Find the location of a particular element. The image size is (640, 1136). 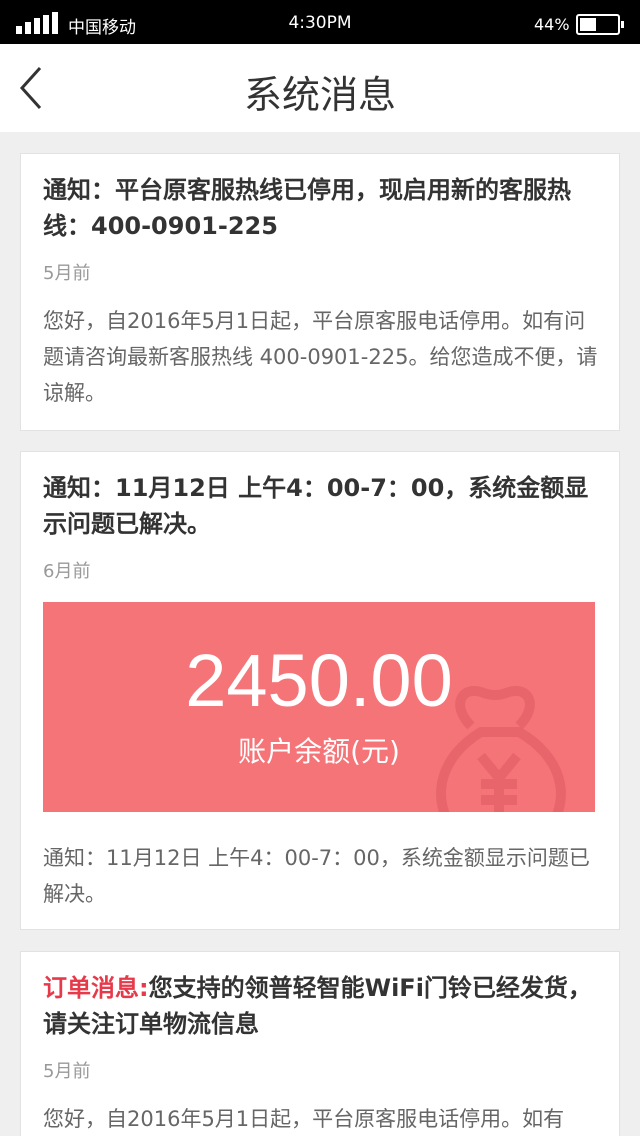

message-title: 通知：平台原客服热线已停用，现启用新的客服热线：400-0901-225 is located at coordinates (307, 208).